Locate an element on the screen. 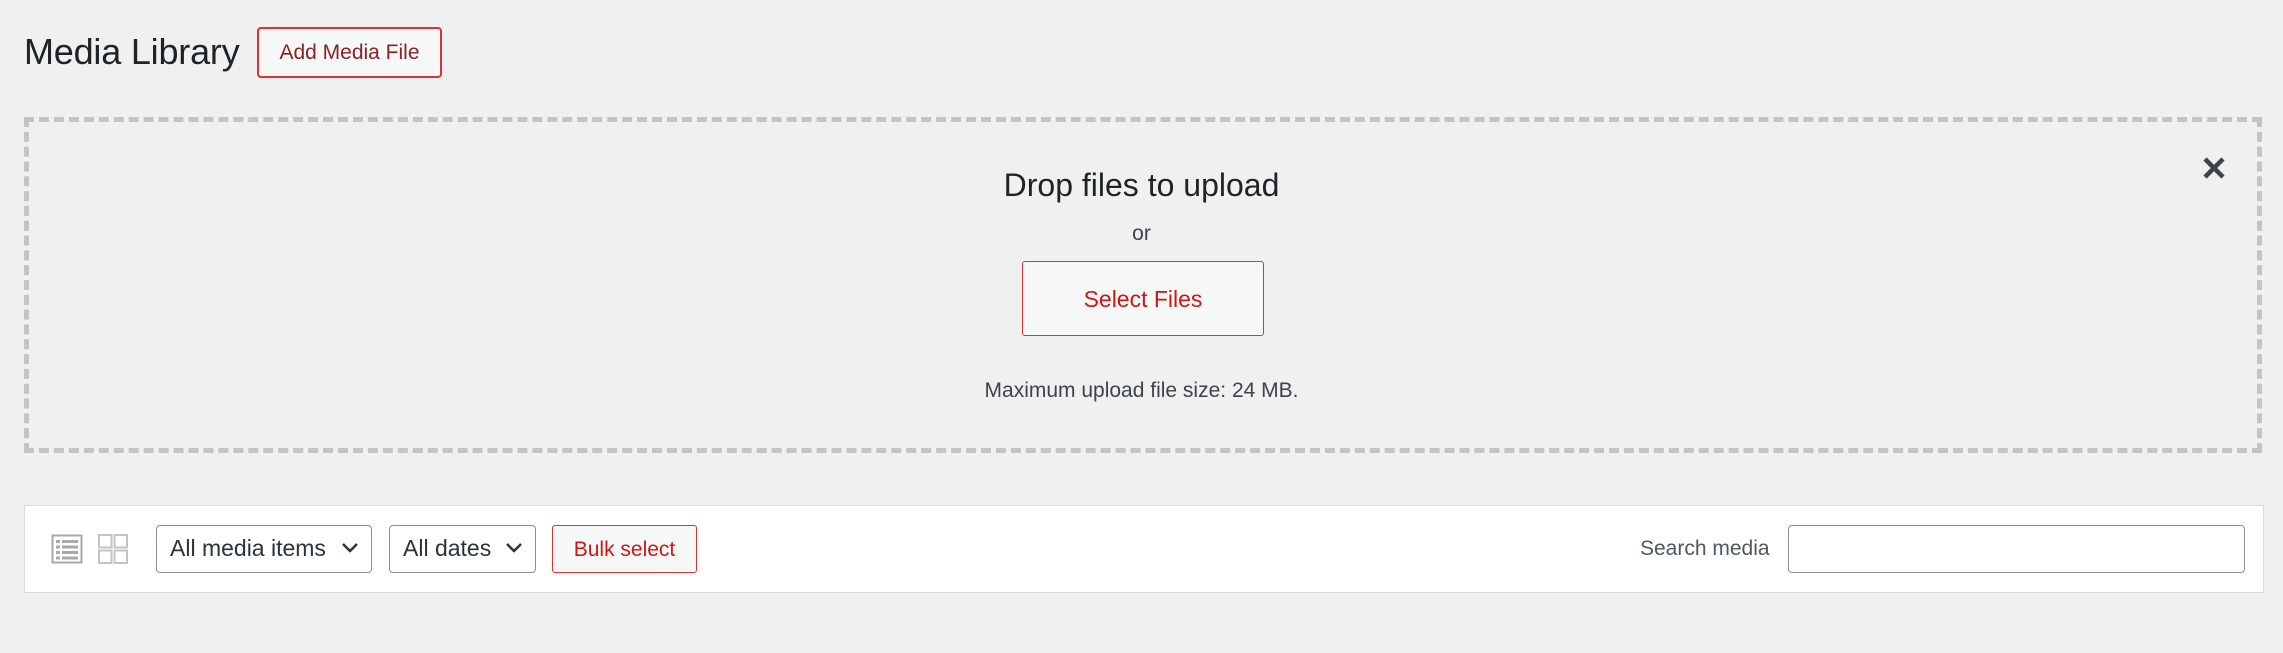  date-filter: All dates is located at coordinates (462, 549).